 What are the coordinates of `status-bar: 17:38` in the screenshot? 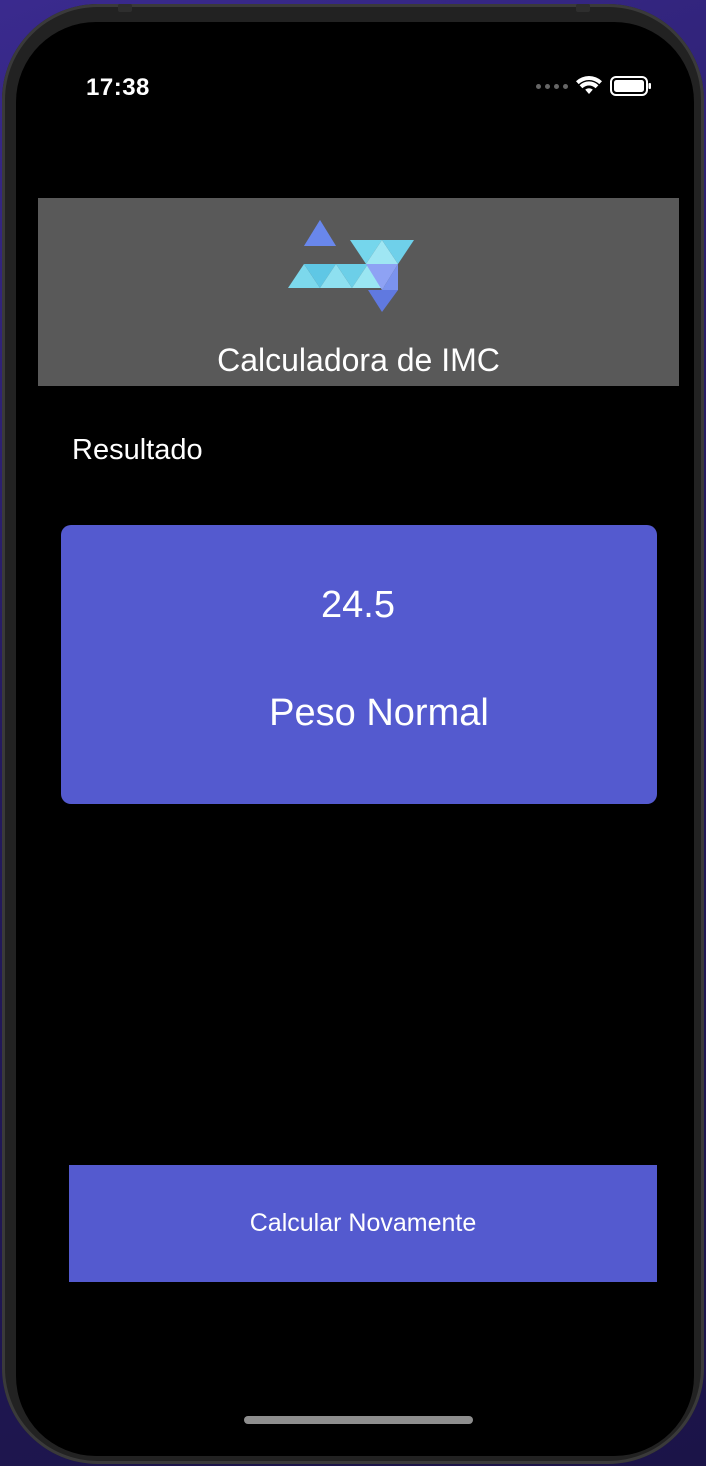 It's located at (355, 82).